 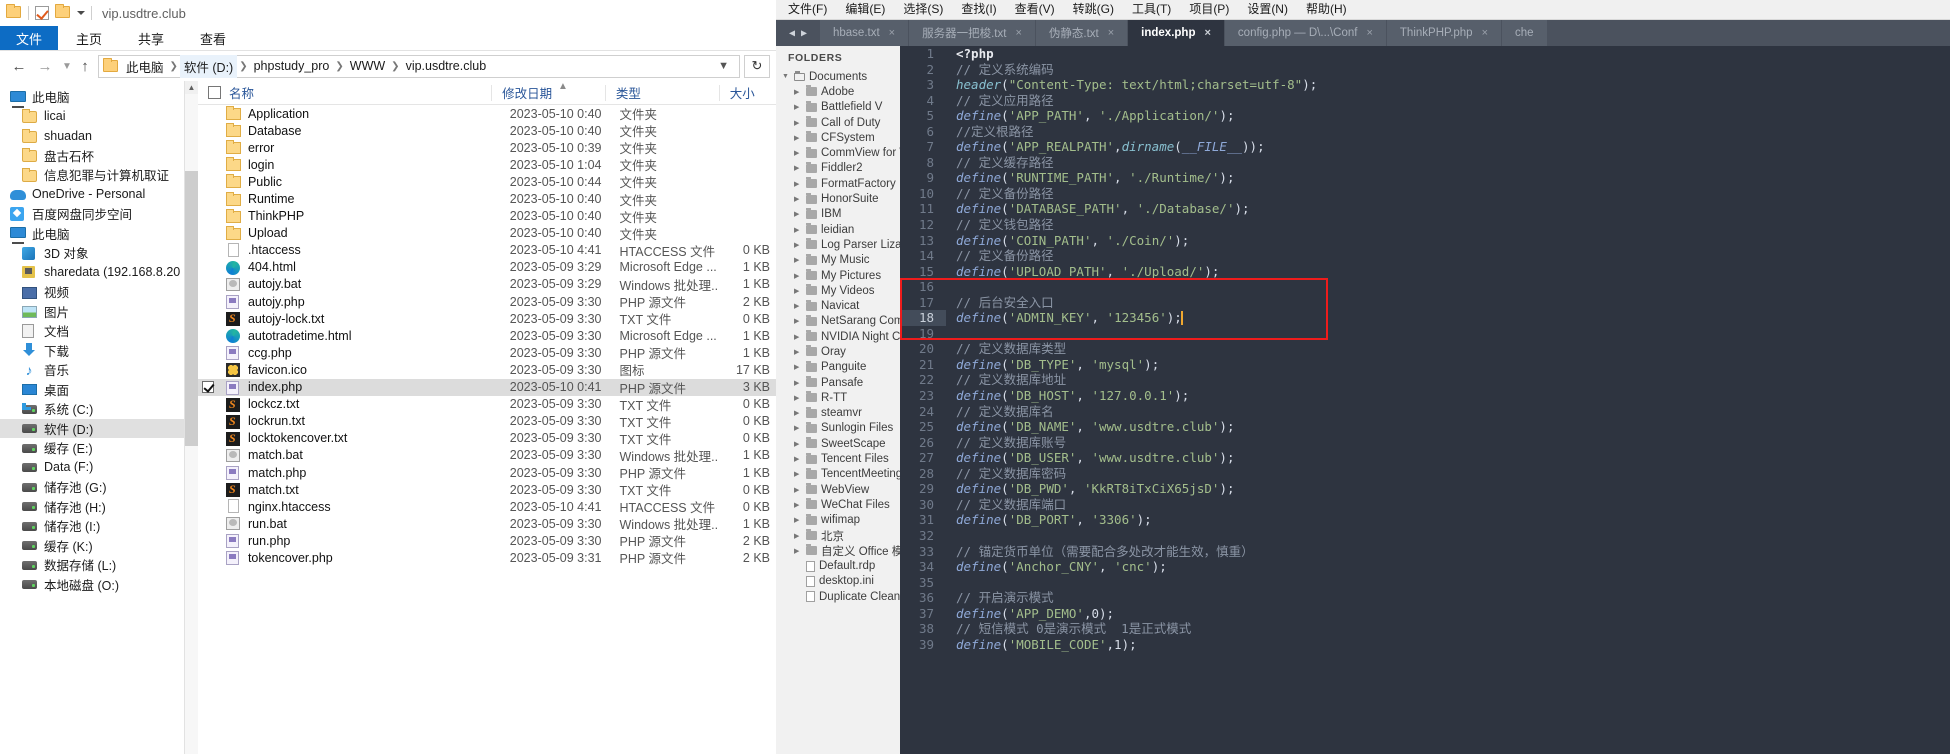 I want to click on table-row: match.php 2023-05-09 3:30 PHP 源文件 1 KB, so click(x=487, y=472).